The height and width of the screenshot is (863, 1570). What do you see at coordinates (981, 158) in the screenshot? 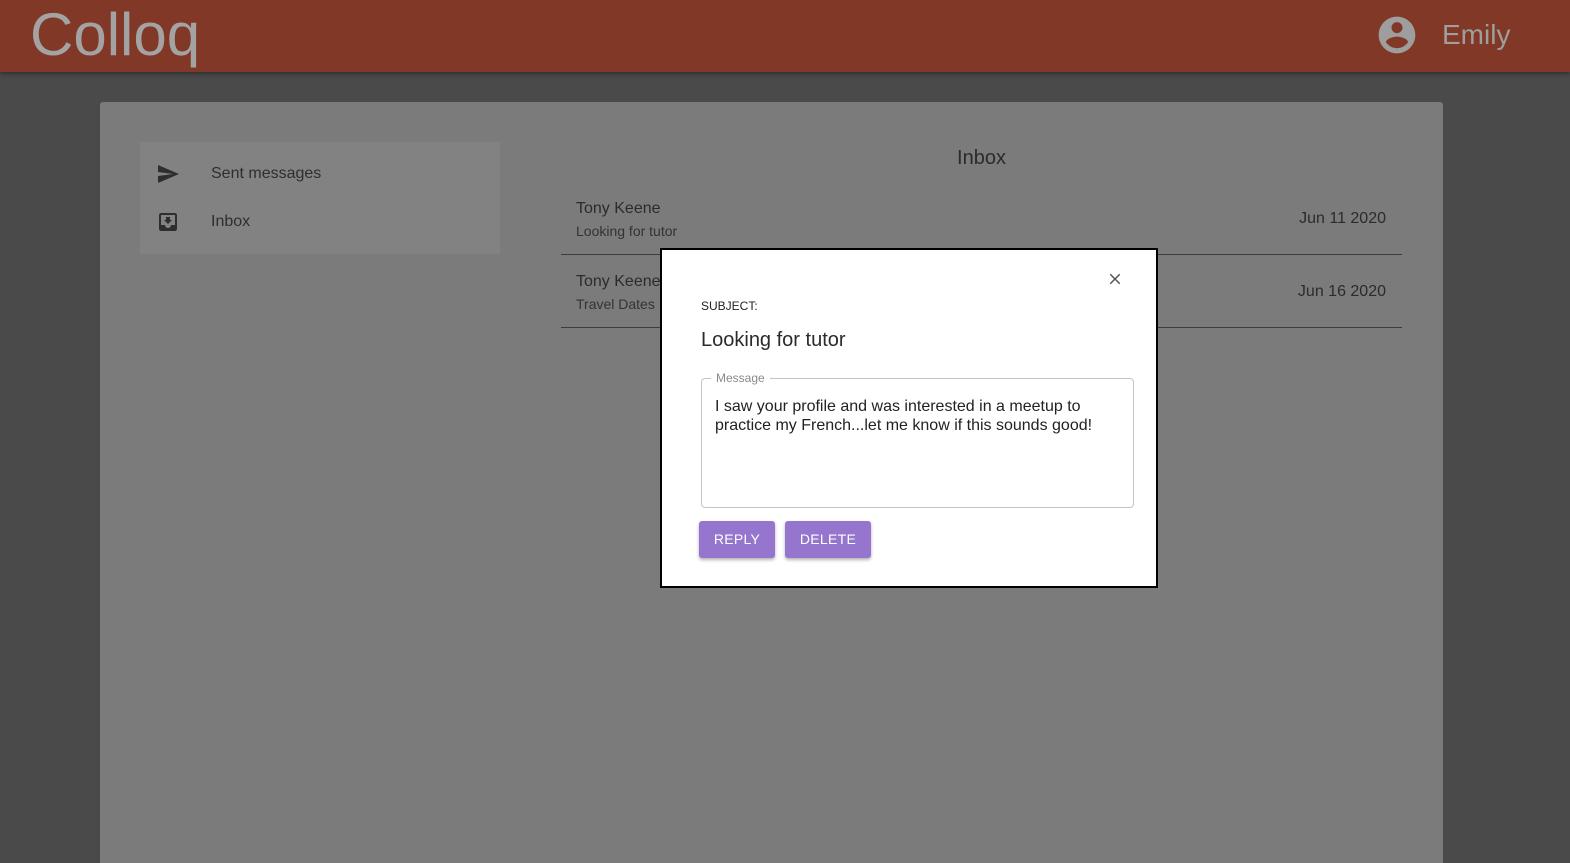
I see `inbox-title: Inbox` at bounding box center [981, 158].